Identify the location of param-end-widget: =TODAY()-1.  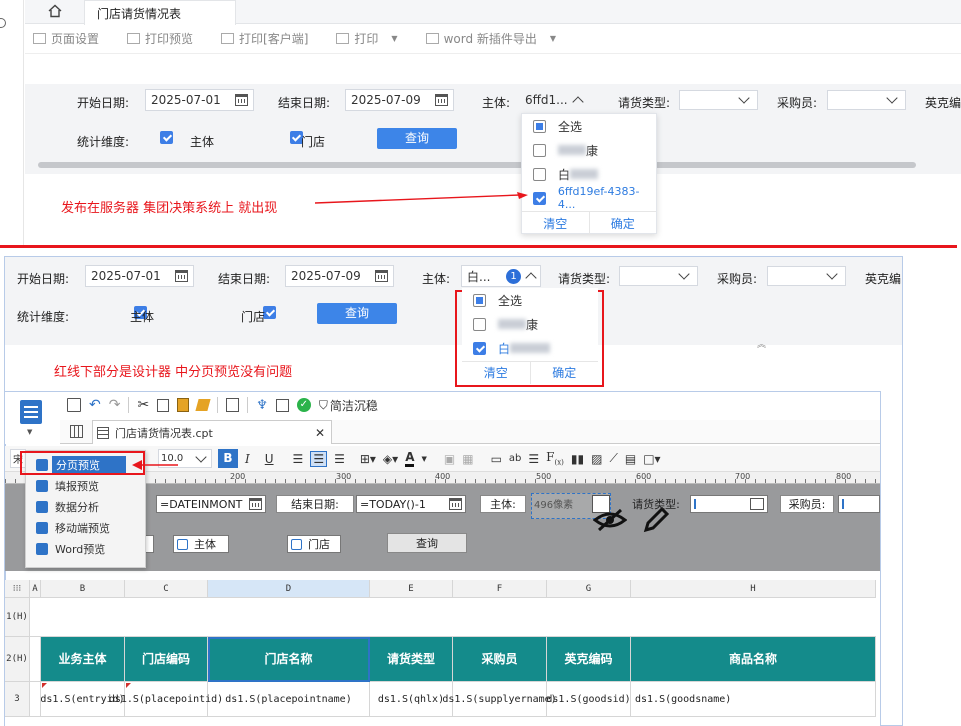
(411, 504).